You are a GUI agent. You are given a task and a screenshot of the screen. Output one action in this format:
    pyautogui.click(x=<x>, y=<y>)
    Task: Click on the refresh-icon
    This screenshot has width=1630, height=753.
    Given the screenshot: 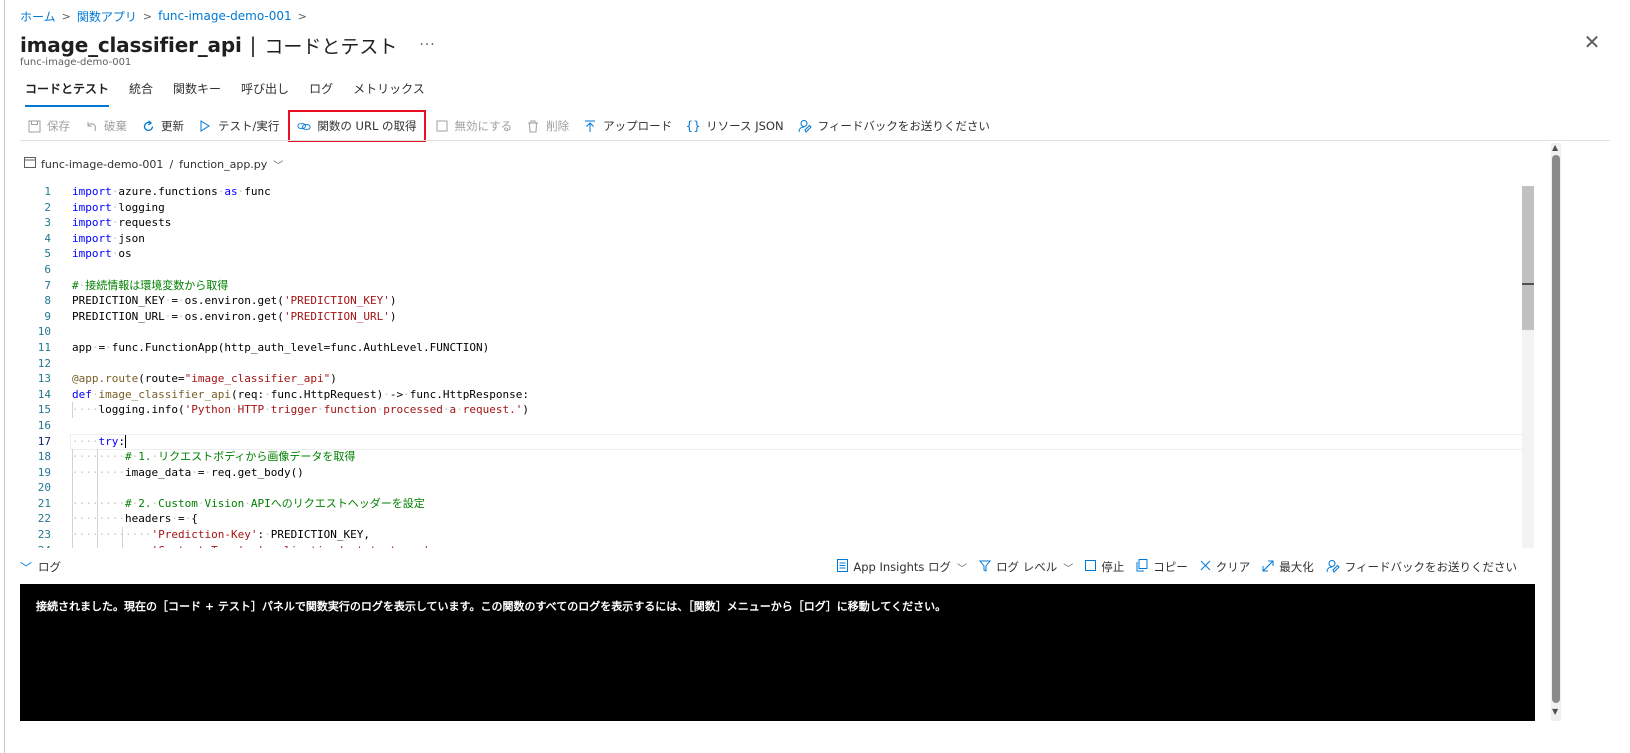 What is the action you would take?
    pyautogui.click(x=148, y=126)
    